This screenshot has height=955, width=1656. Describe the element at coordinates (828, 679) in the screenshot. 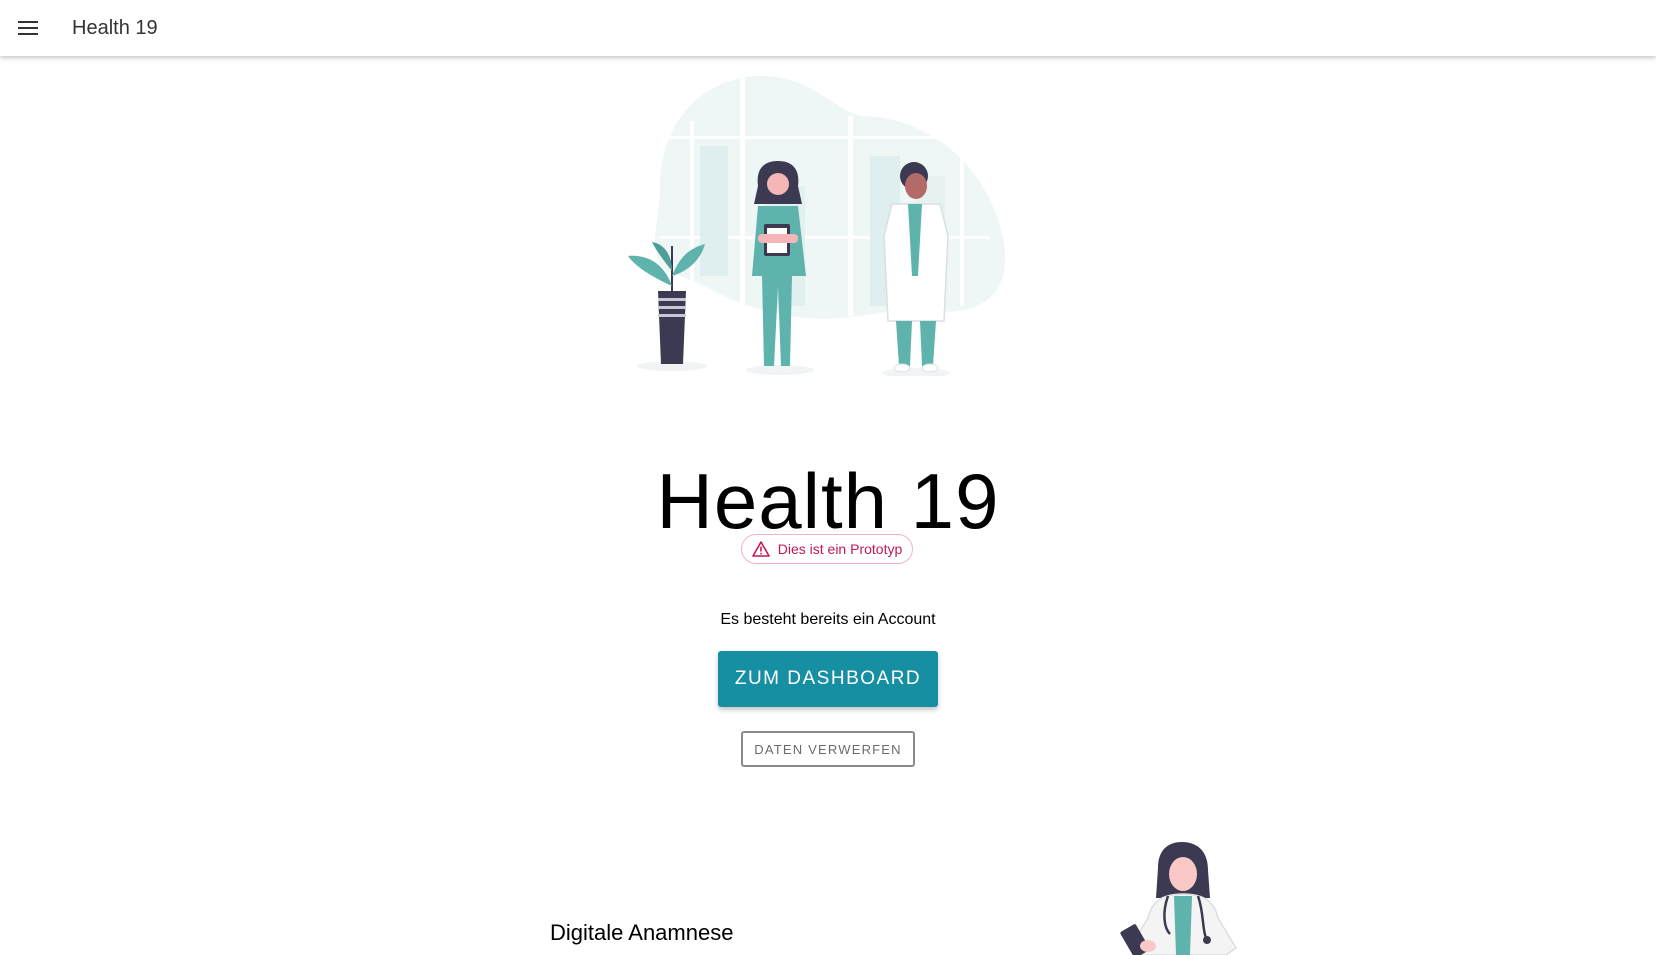

I see `dashboard-button: ZUM DASHBOARD` at that location.